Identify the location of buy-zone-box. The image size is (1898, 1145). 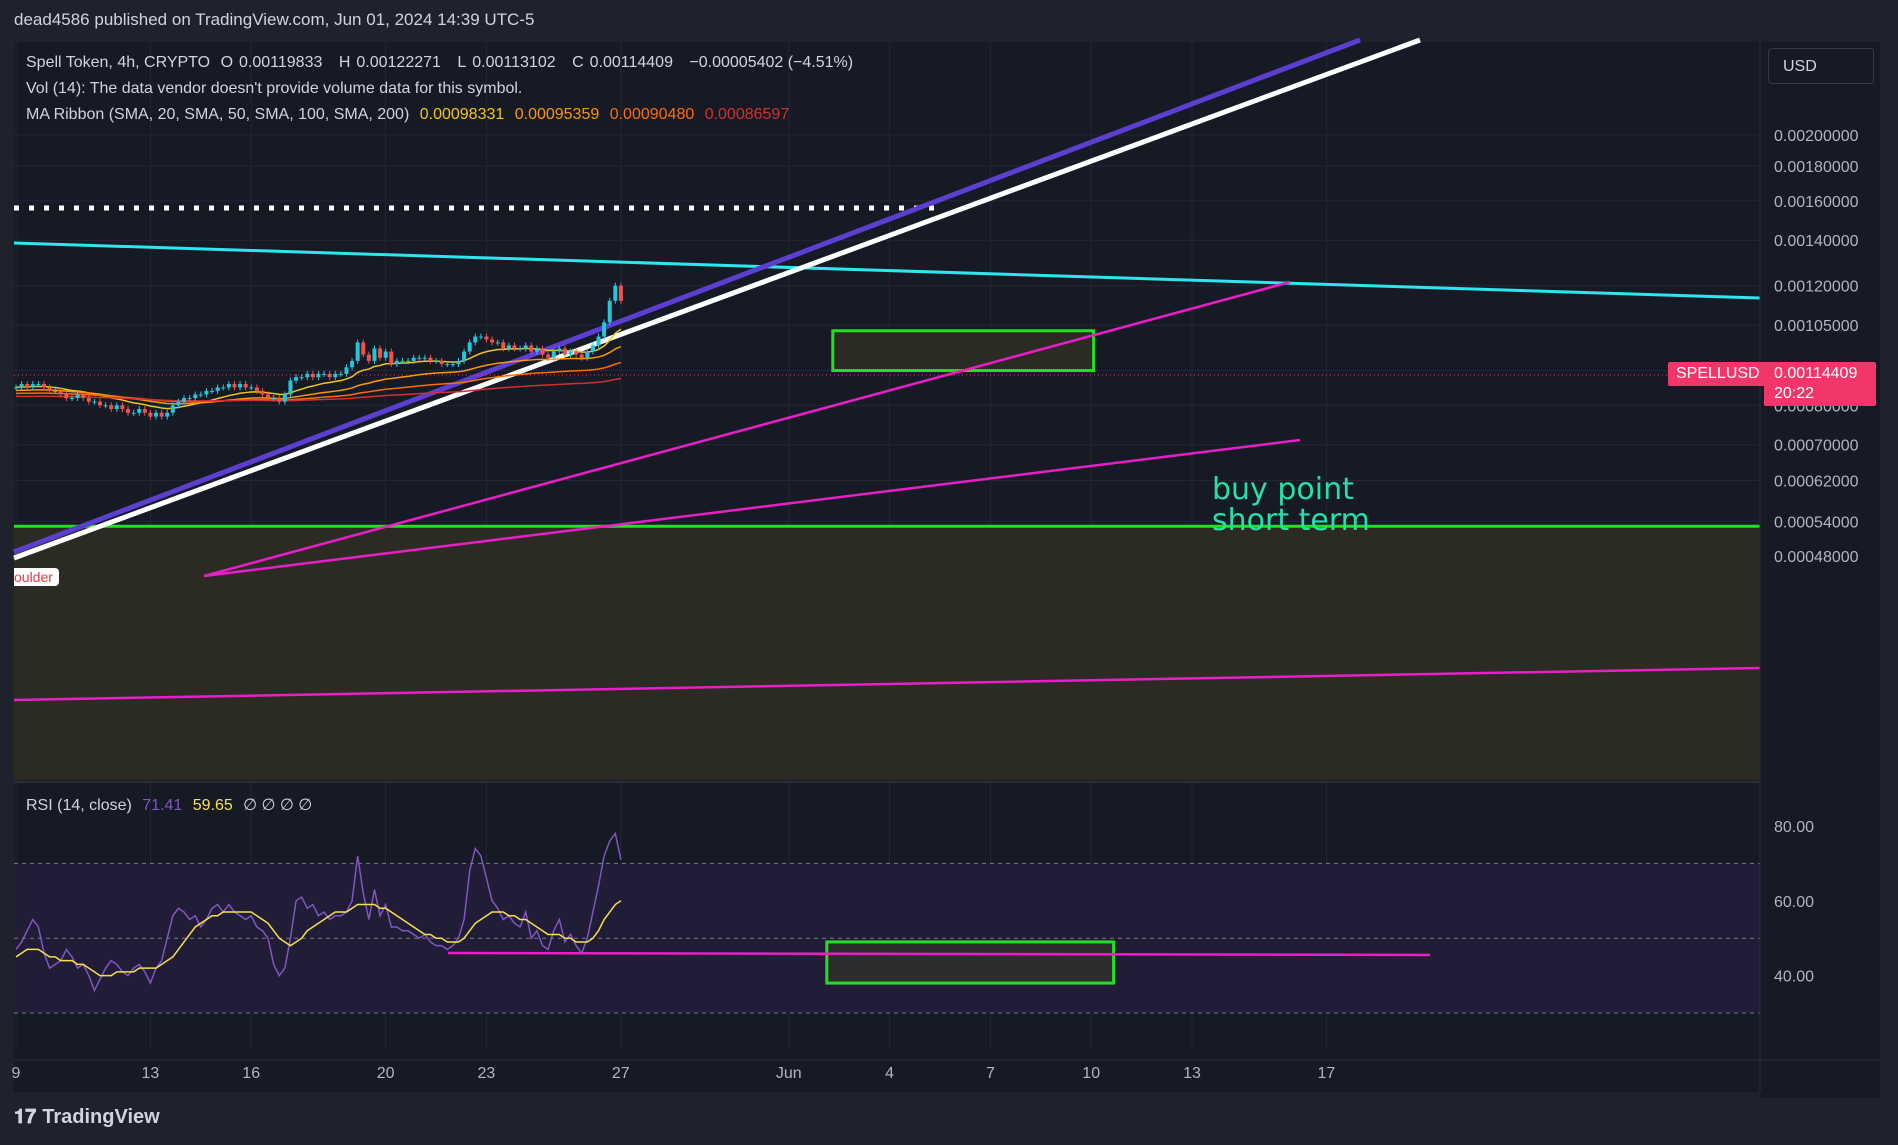
(963, 351).